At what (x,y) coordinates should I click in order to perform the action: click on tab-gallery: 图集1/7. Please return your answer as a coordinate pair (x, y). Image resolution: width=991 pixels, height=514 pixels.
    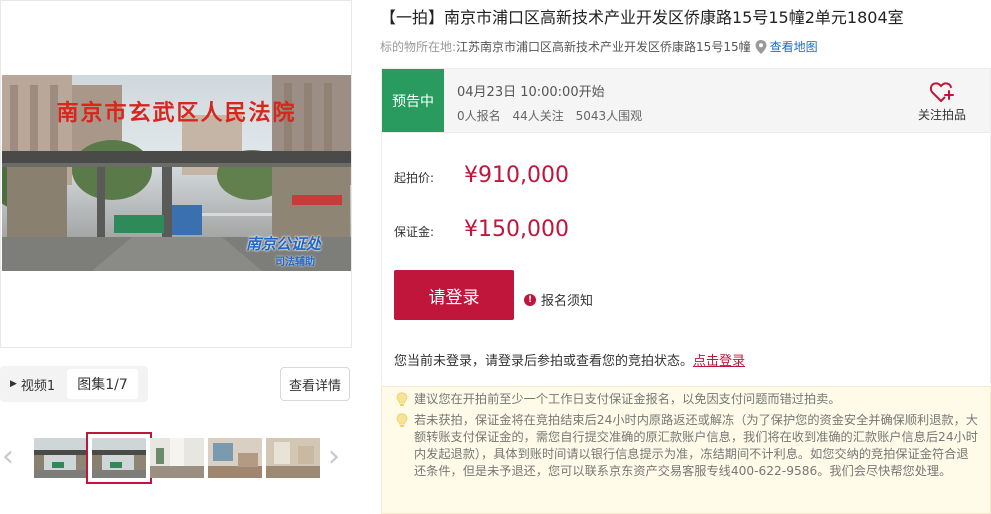
    Looking at the image, I should click on (102, 384).